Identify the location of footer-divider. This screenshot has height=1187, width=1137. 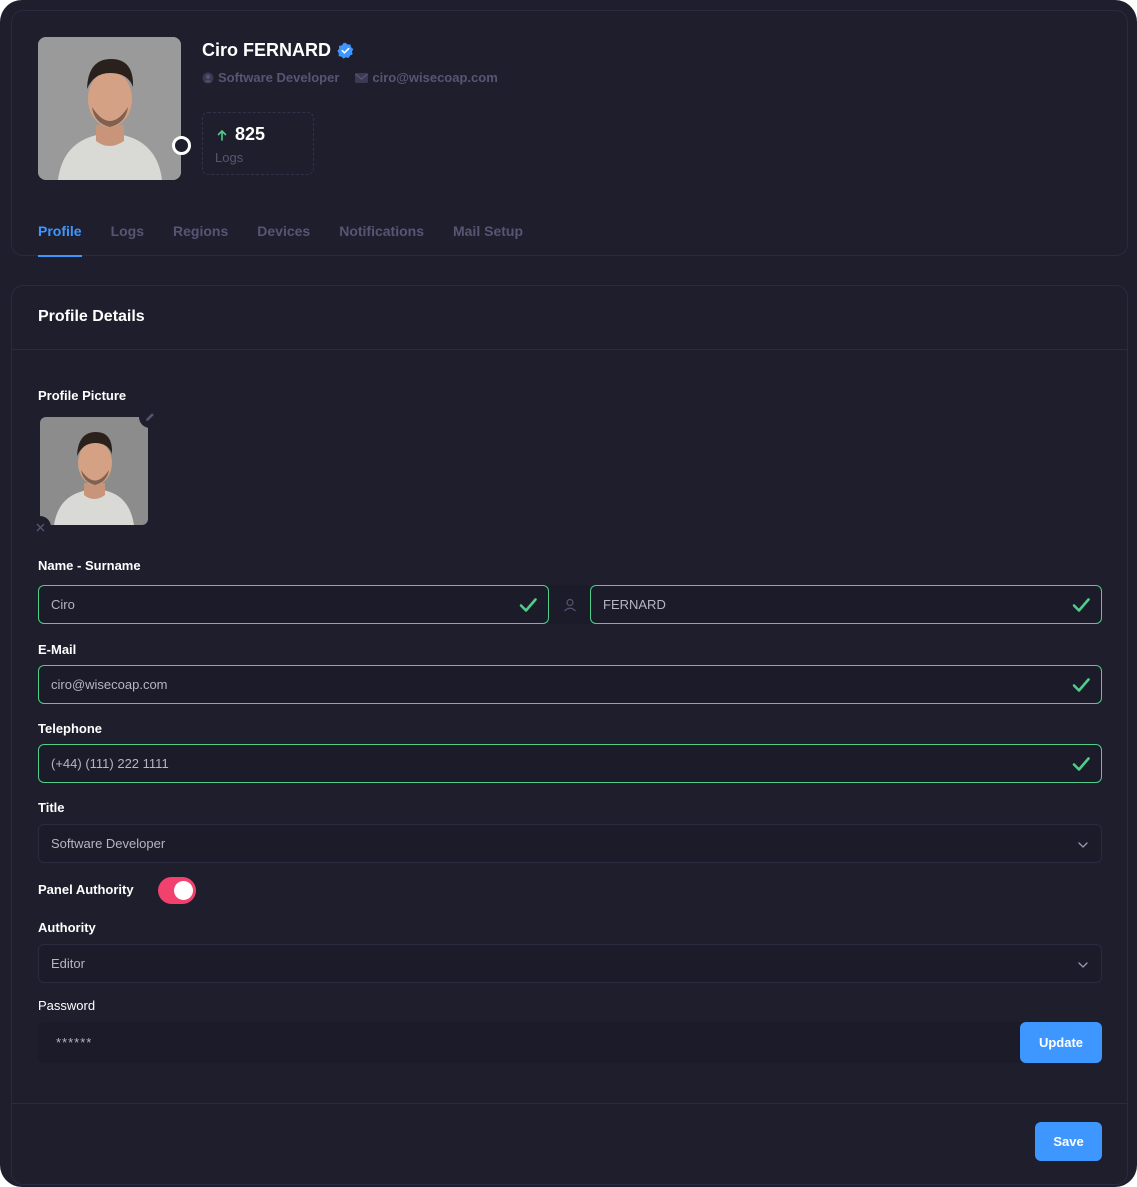
(569, 1103).